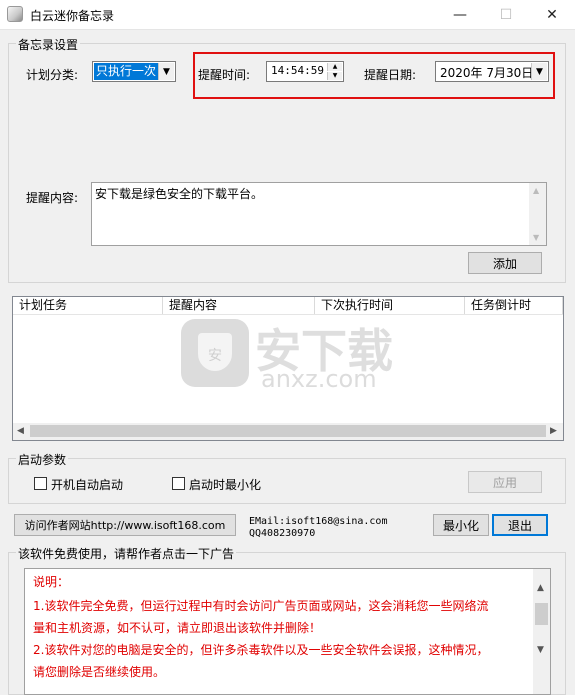  Describe the element at coordinates (539, 71) in the screenshot. I see `calendar-dropdown-icon: ▼` at that location.